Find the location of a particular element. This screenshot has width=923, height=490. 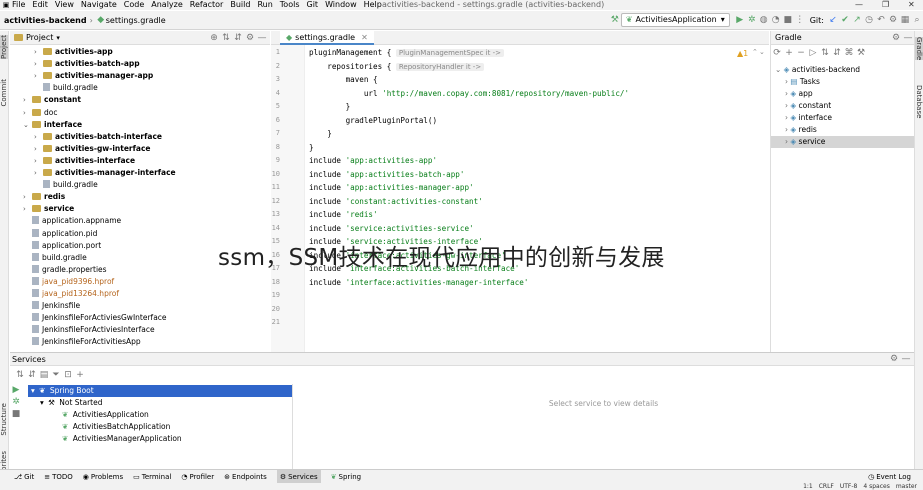

menu-analyze: Analyze is located at coordinates (167, 5).